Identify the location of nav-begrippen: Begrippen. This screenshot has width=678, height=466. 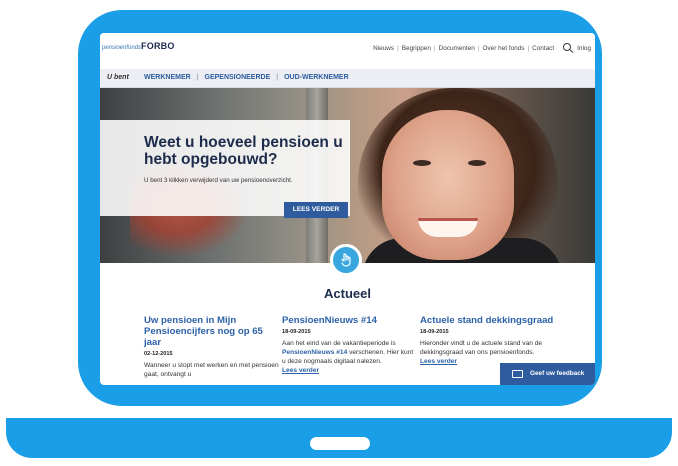
(416, 48).